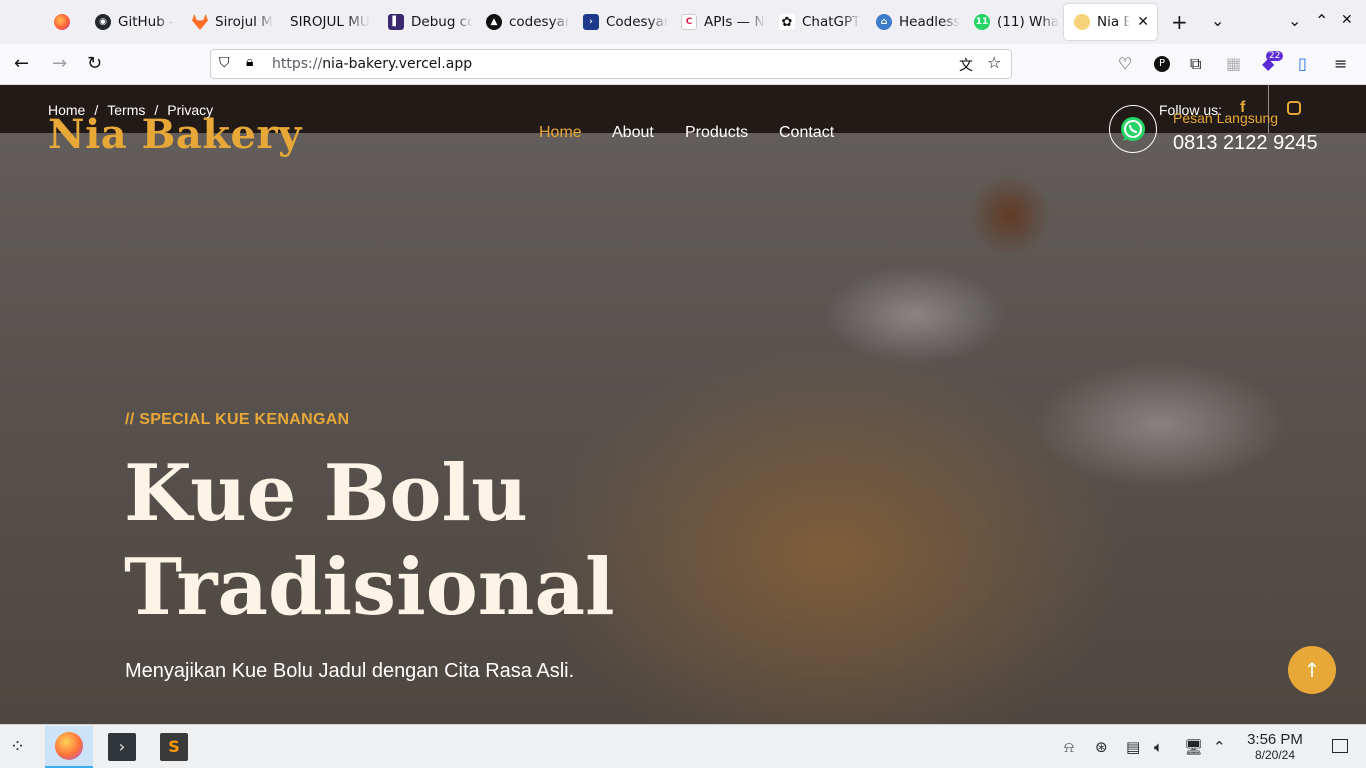  I want to click on taskbar-terminal: ›, so click(122, 747).